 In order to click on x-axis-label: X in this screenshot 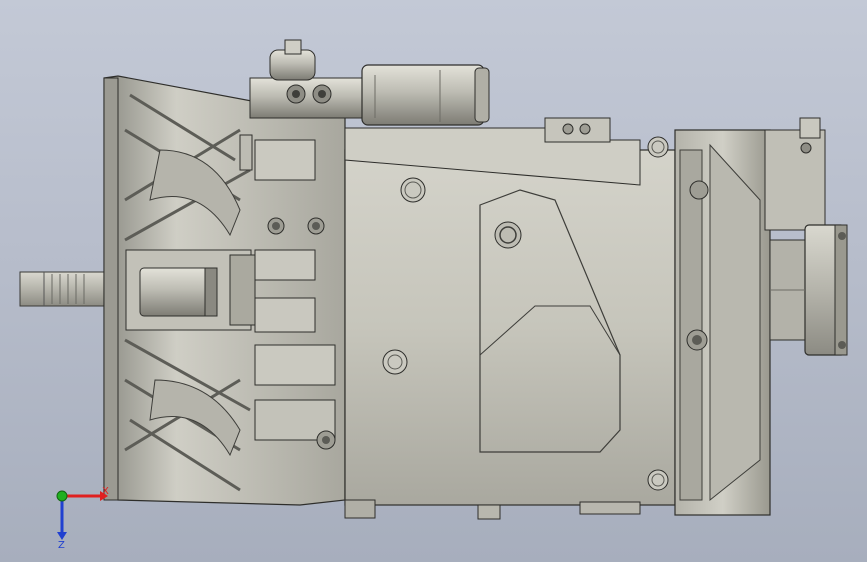, I will do `click(105, 491)`.